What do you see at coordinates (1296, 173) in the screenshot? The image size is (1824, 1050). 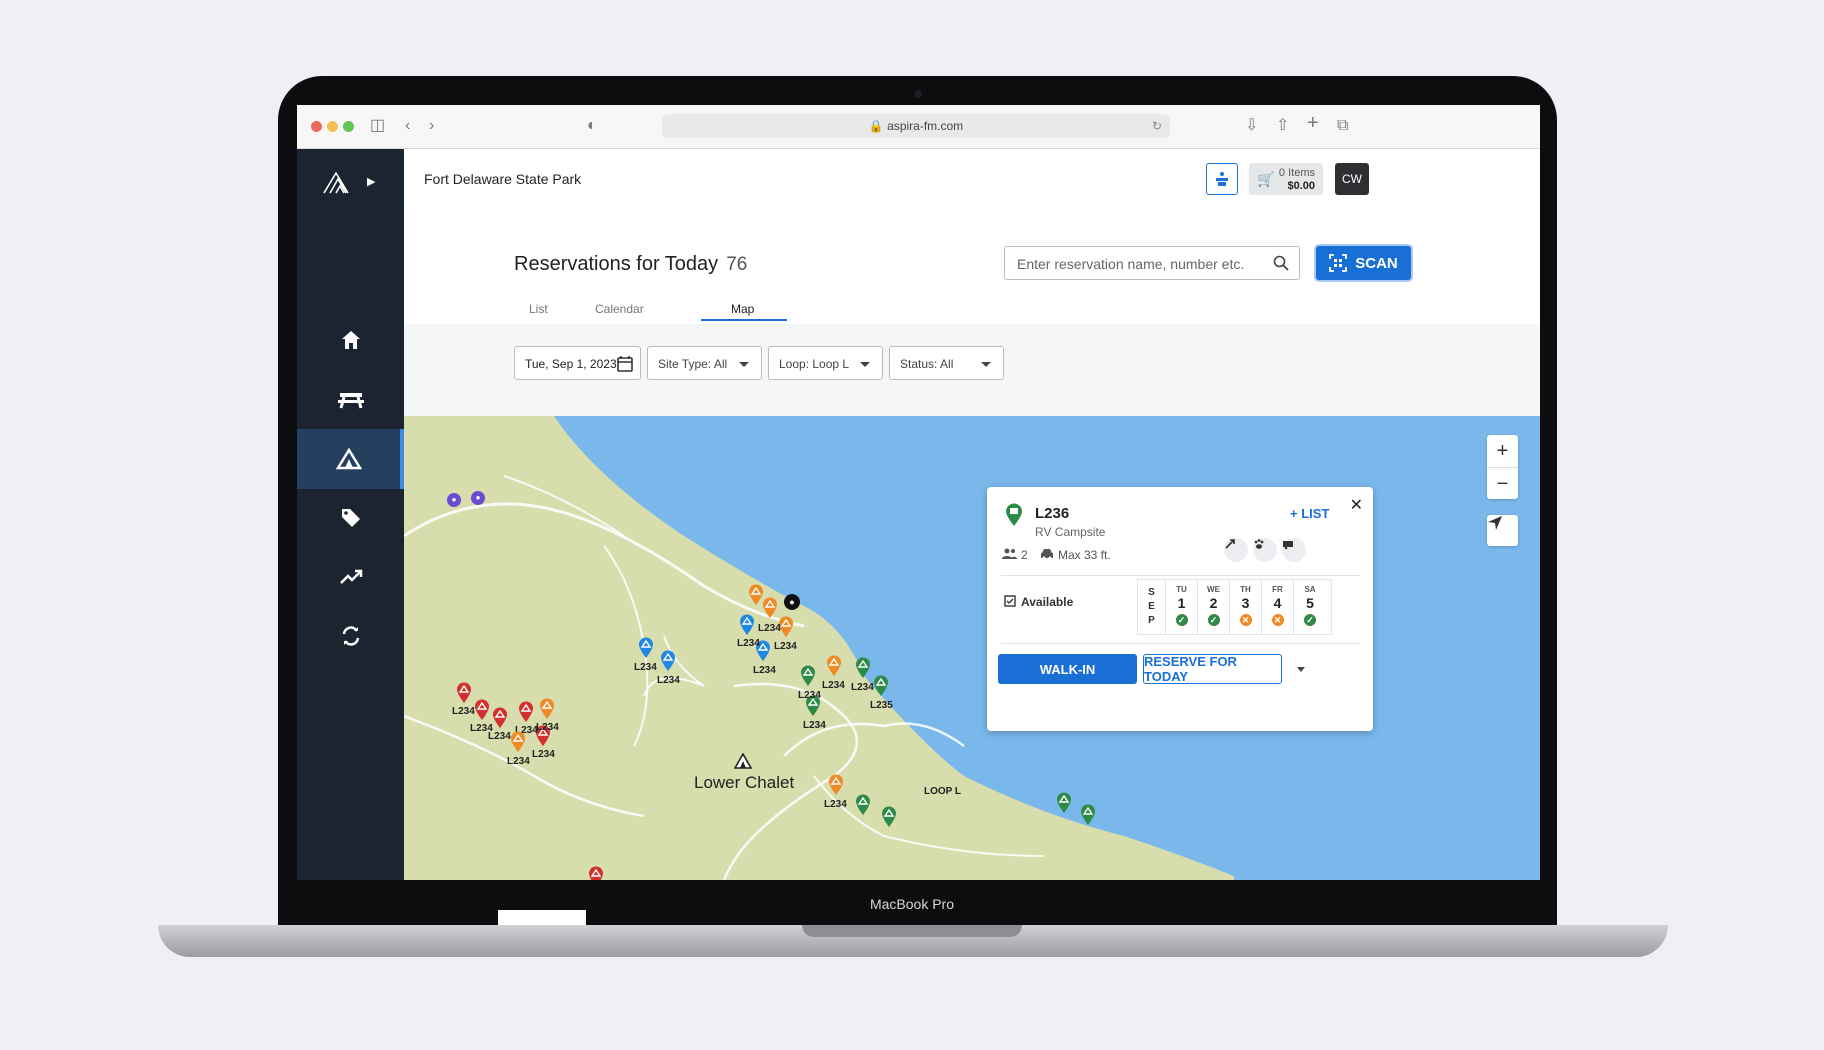 I see `cart-items: 0 Items` at bounding box center [1296, 173].